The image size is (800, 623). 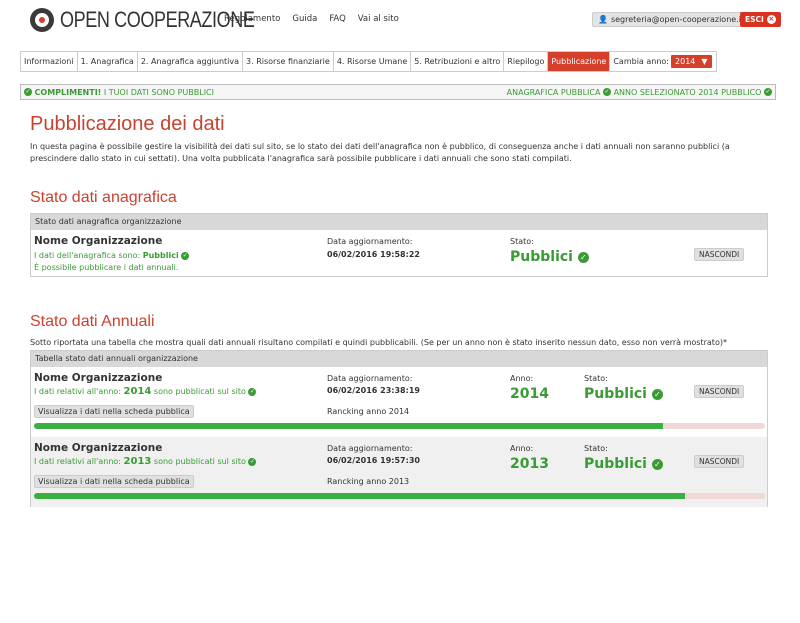 What do you see at coordinates (103, 197) in the screenshot?
I see `anagrafica-heading: Stato dati anagrafica` at bounding box center [103, 197].